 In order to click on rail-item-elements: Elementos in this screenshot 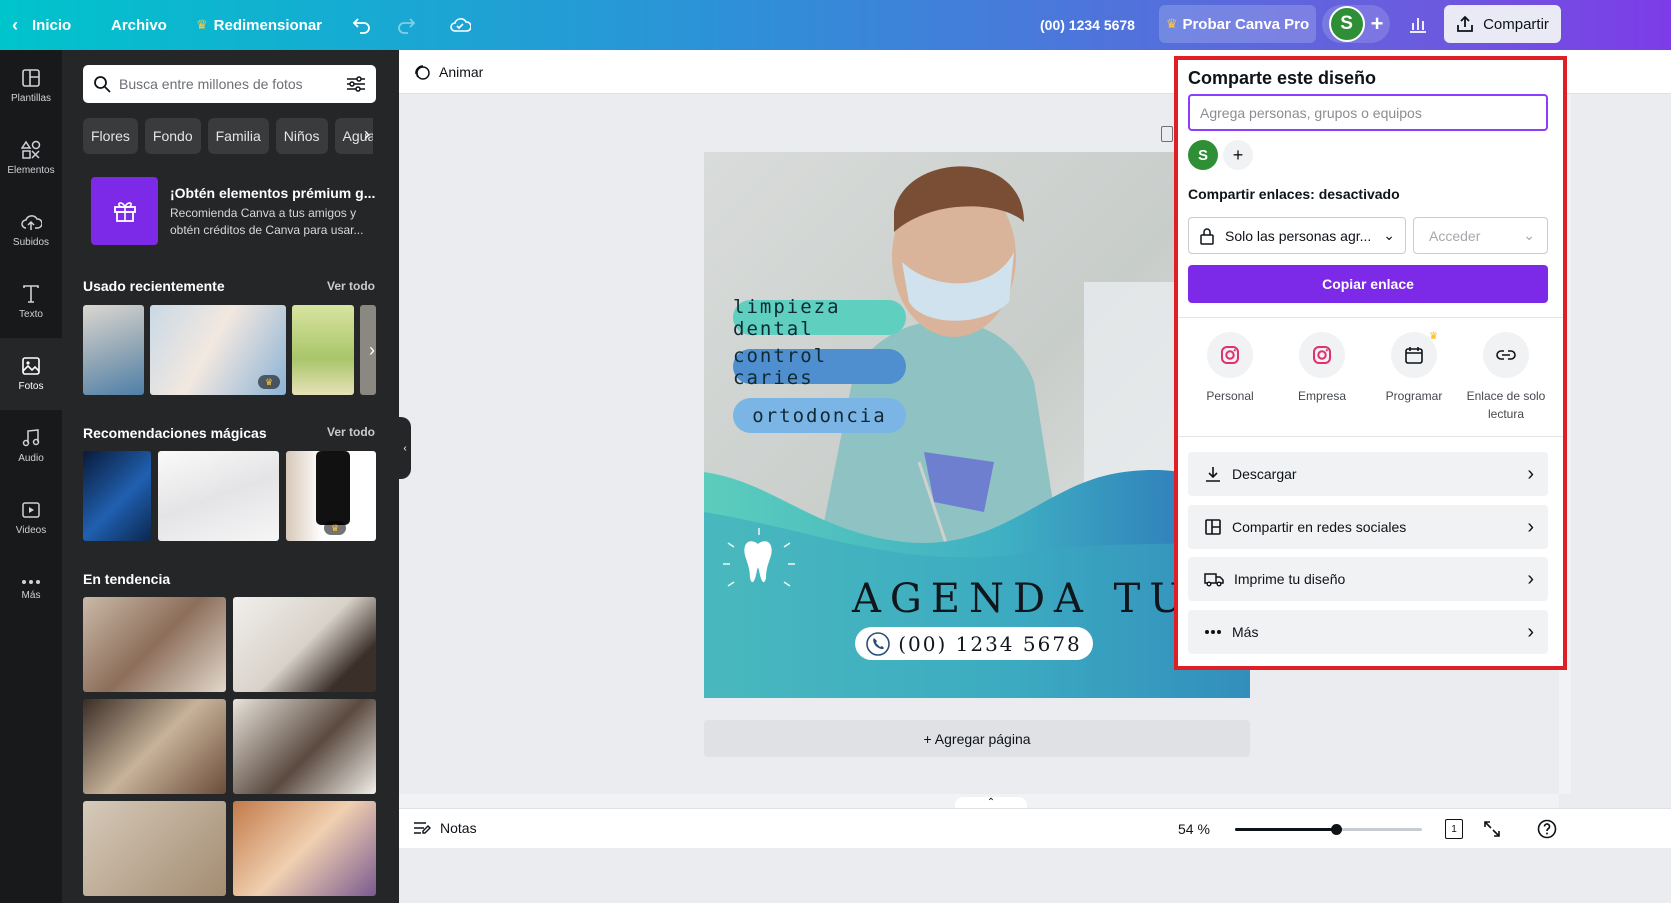, I will do `click(31, 158)`.